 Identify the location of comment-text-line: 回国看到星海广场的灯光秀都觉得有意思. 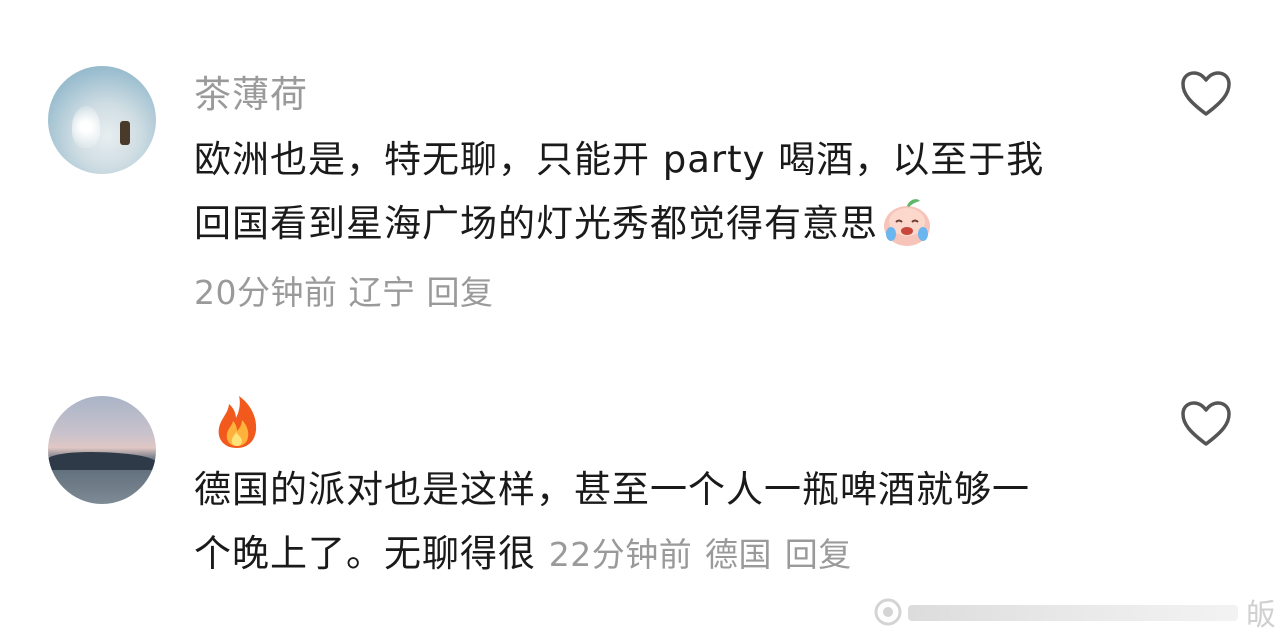
(659, 224).